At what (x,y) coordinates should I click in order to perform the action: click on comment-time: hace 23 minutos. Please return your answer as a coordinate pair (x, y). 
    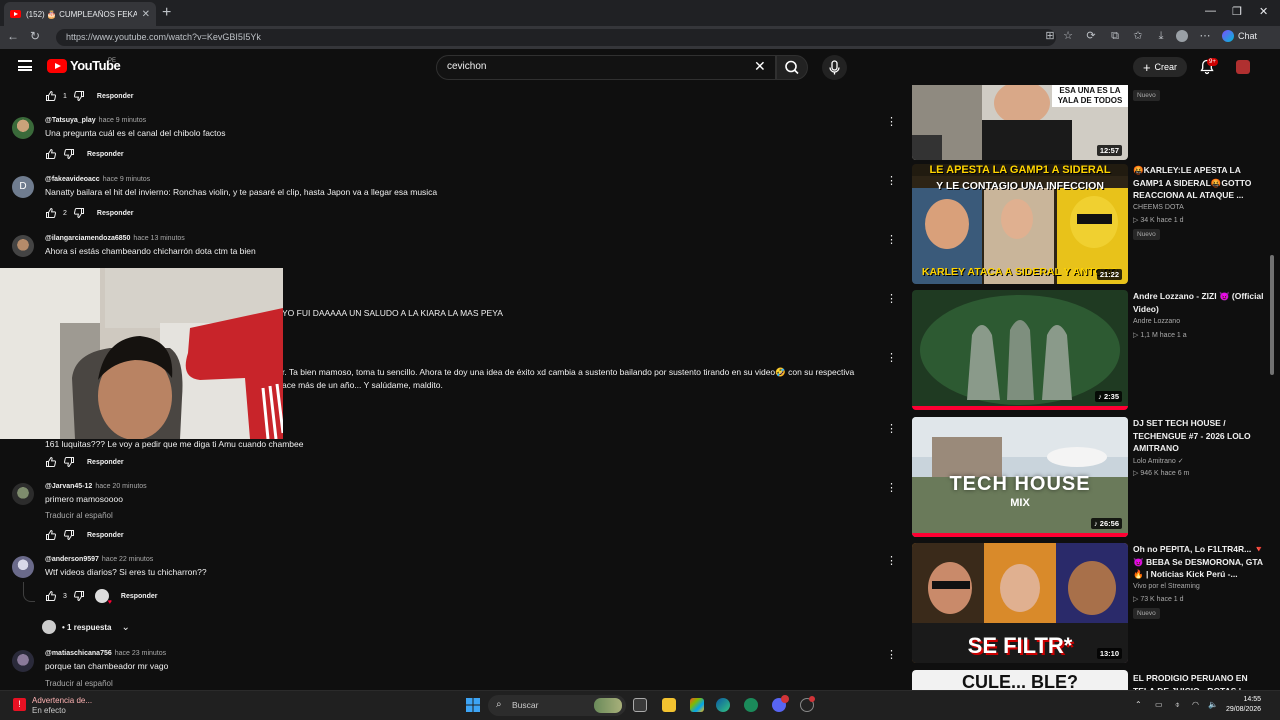
    Looking at the image, I should click on (140, 653).